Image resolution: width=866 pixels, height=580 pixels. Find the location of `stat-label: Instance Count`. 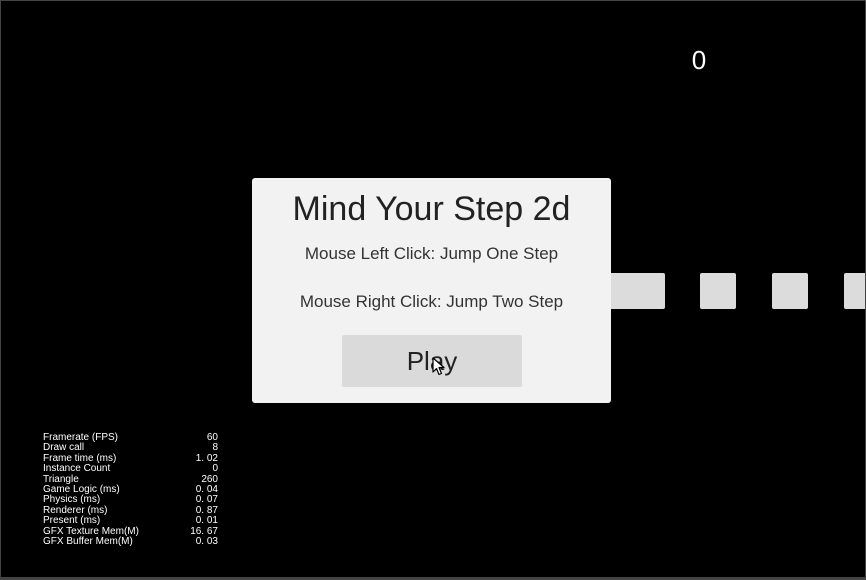

stat-label: Instance Count is located at coordinates (77, 469).